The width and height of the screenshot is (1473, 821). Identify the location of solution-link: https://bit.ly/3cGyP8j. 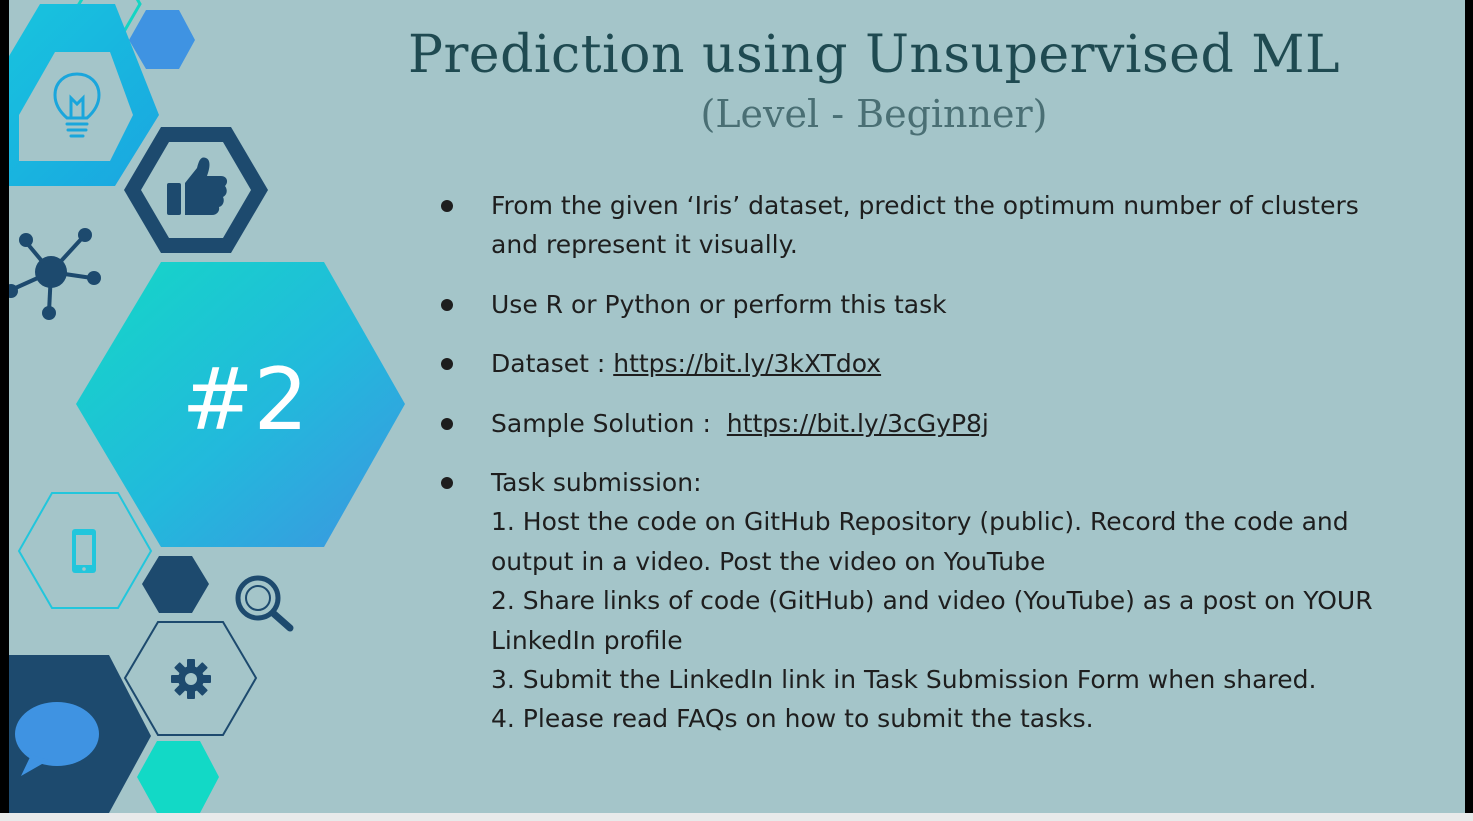
(858, 423).